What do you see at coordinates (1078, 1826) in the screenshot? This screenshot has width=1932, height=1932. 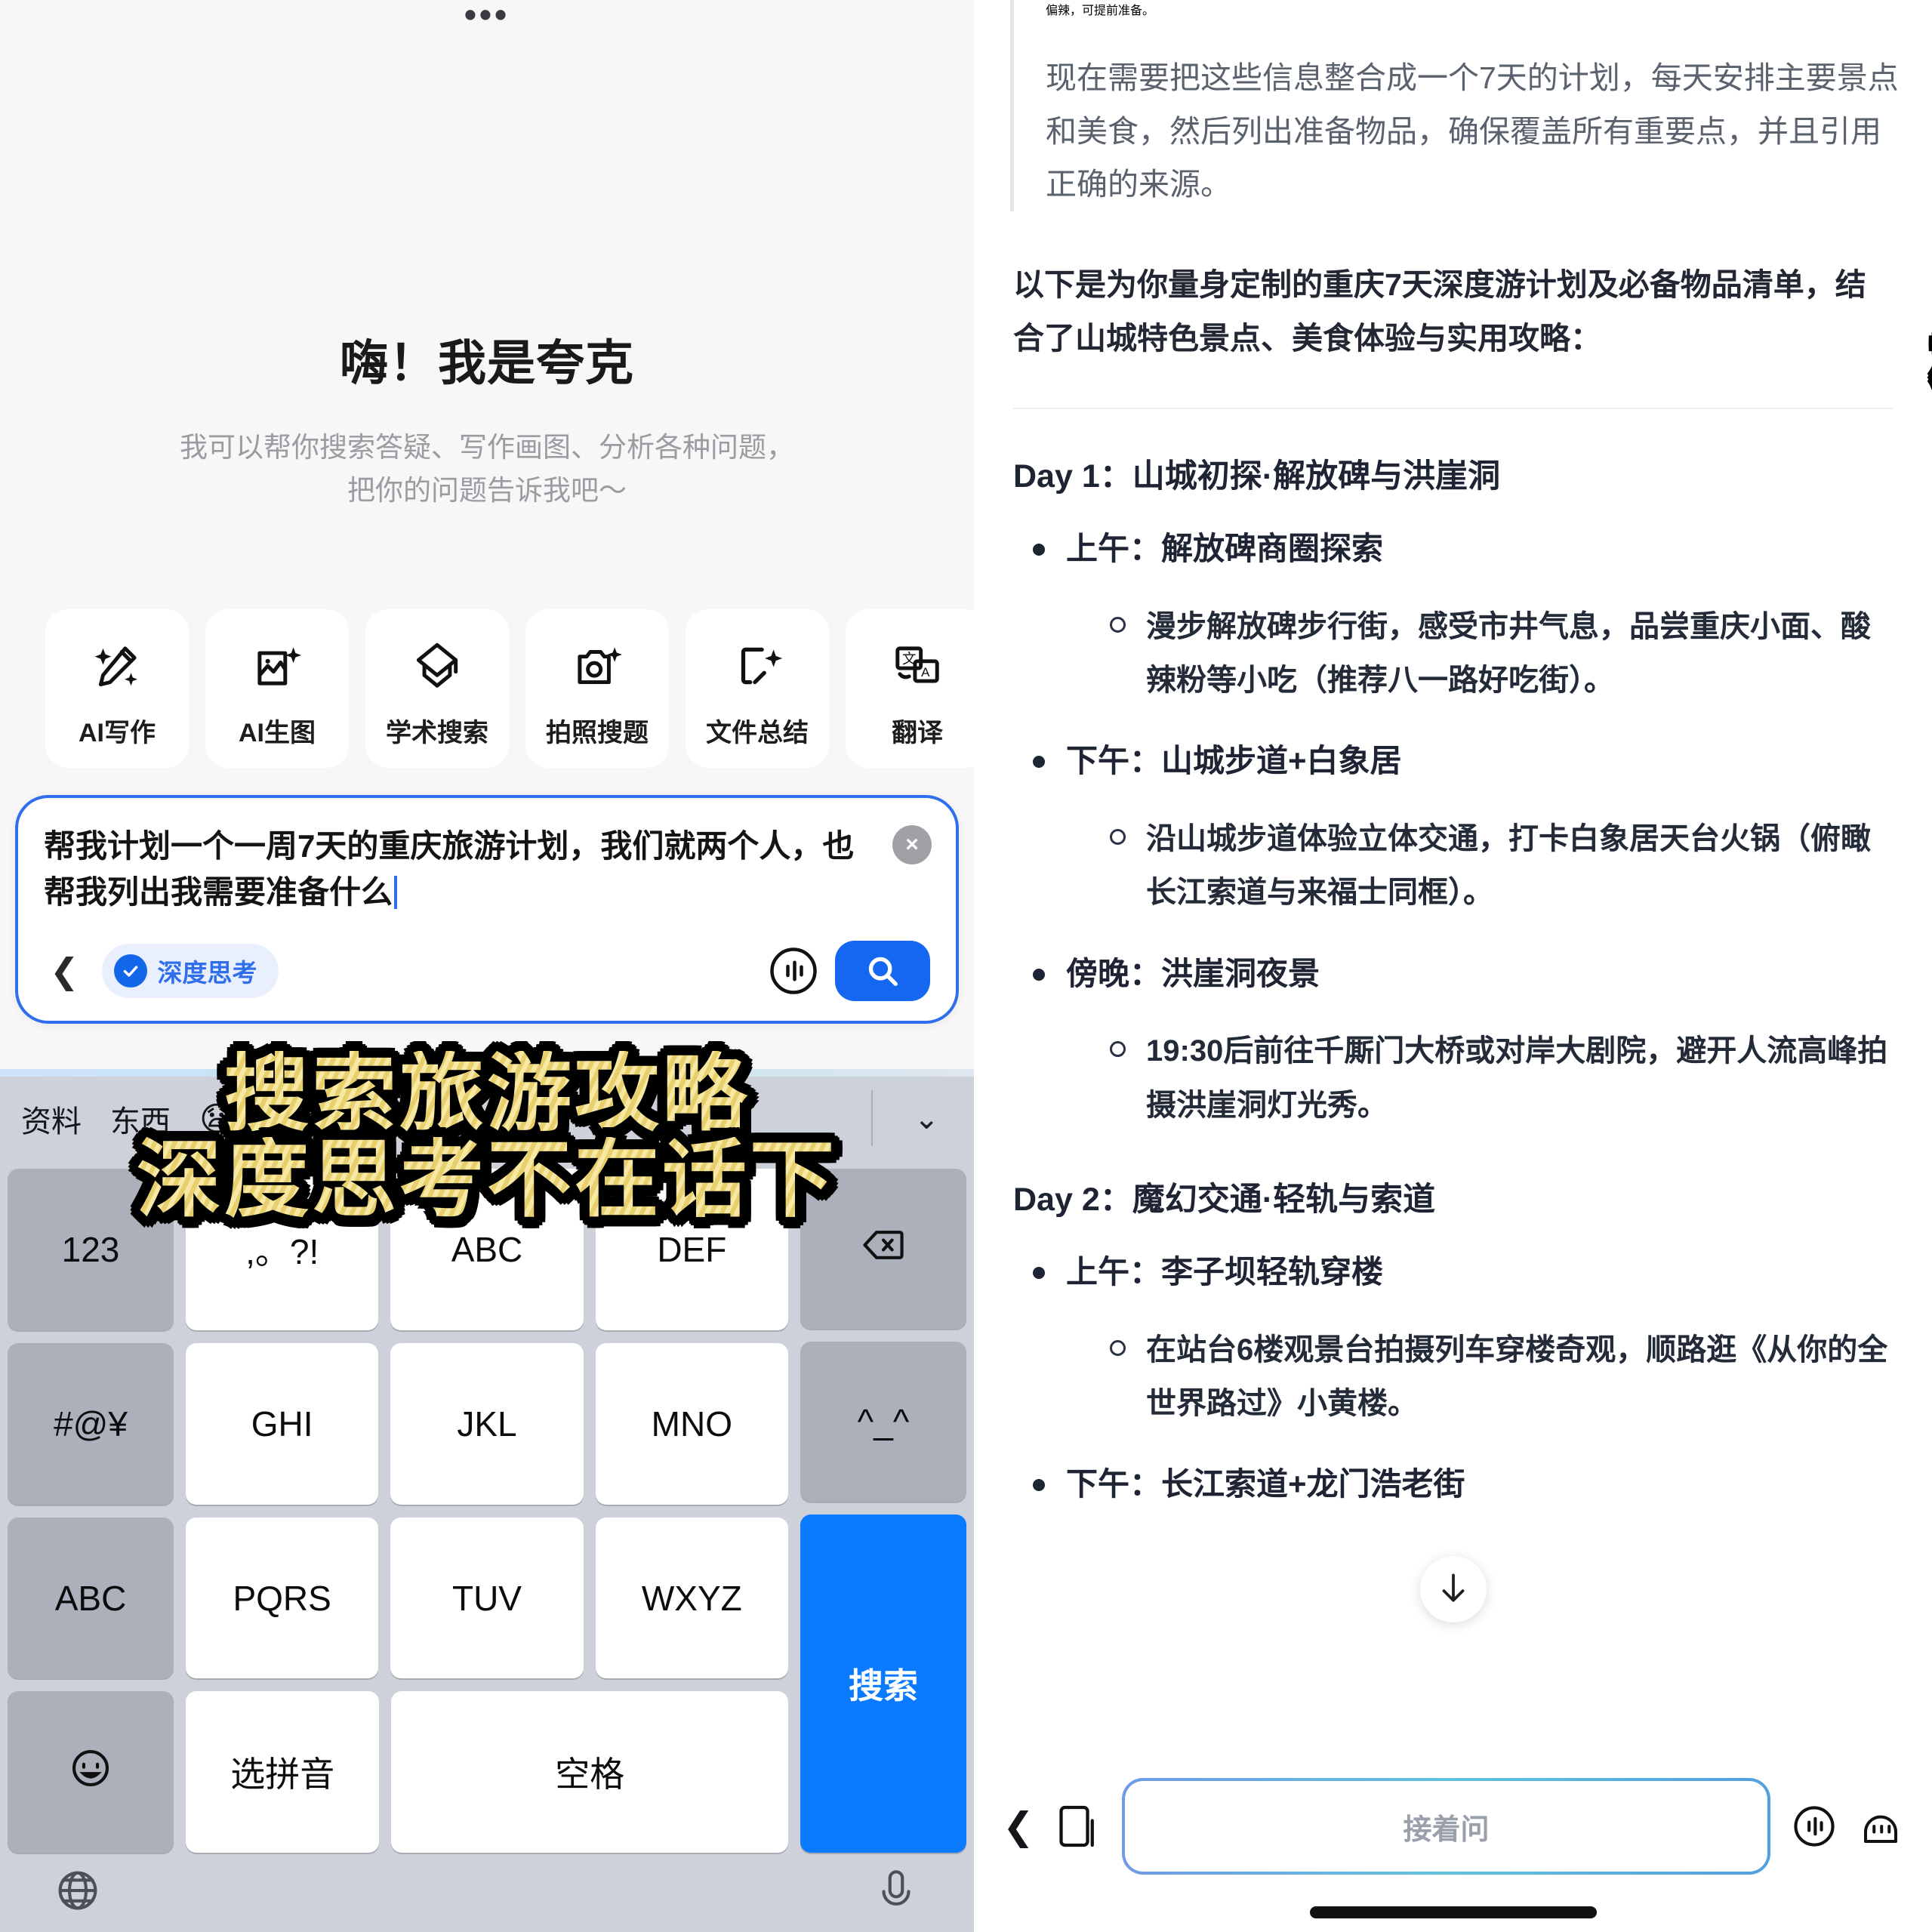 I see `window-stack-icon` at bounding box center [1078, 1826].